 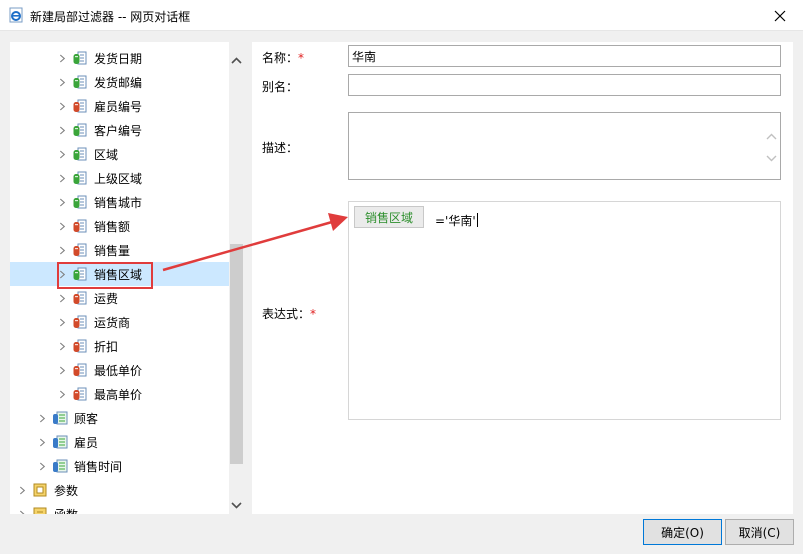 I want to click on title-bar: 新建局部过滤器 -- 网页对话框, so click(x=401, y=15).